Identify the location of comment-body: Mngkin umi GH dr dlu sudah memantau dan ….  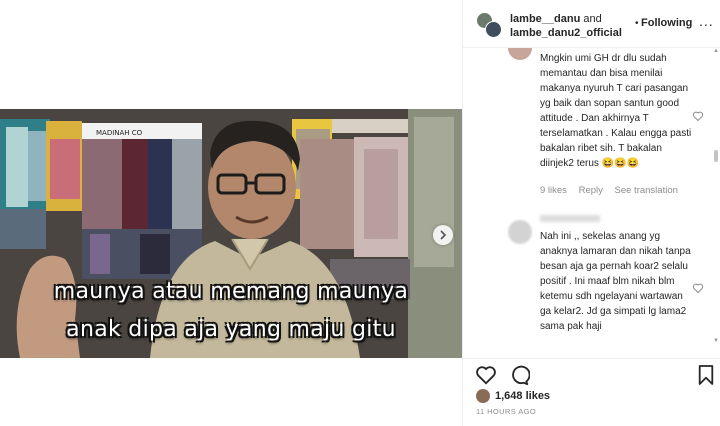
(616, 111).